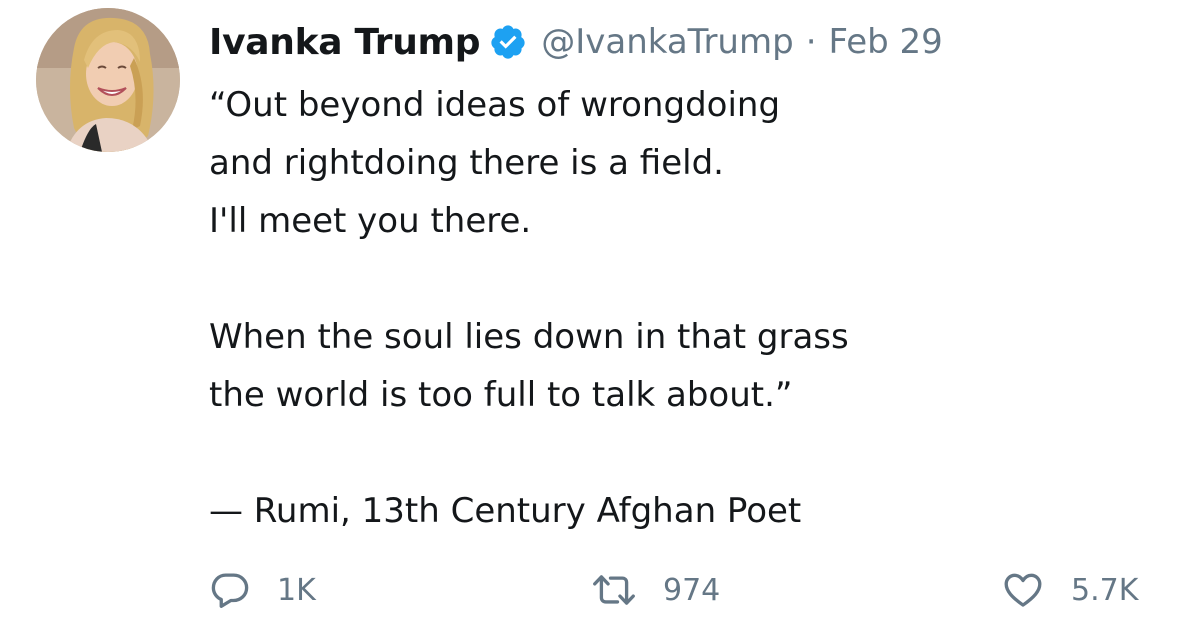 The image size is (1200, 640). I want to click on tweet-actions: 1K 974 5.7K, so click(689, 590).